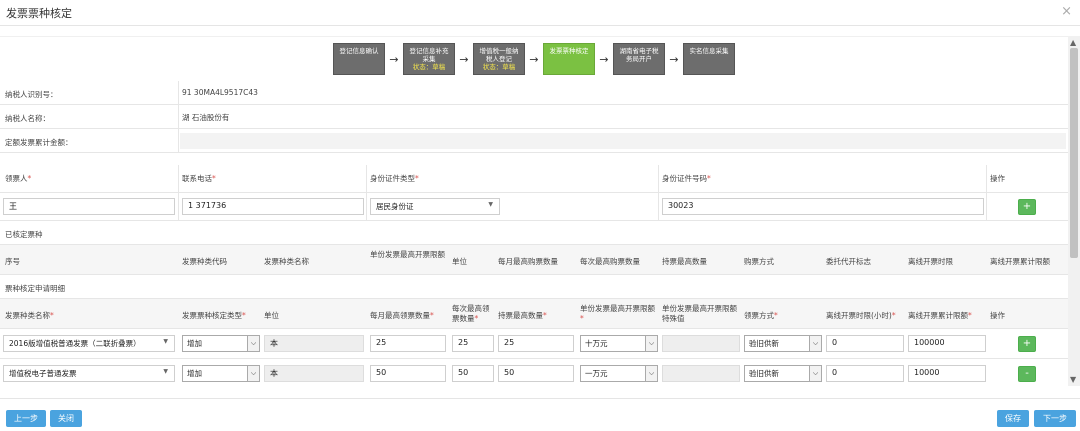  What do you see at coordinates (534, 287) in the screenshot?
I see `apply-section-row: 票种核定申请明细` at bounding box center [534, 287].